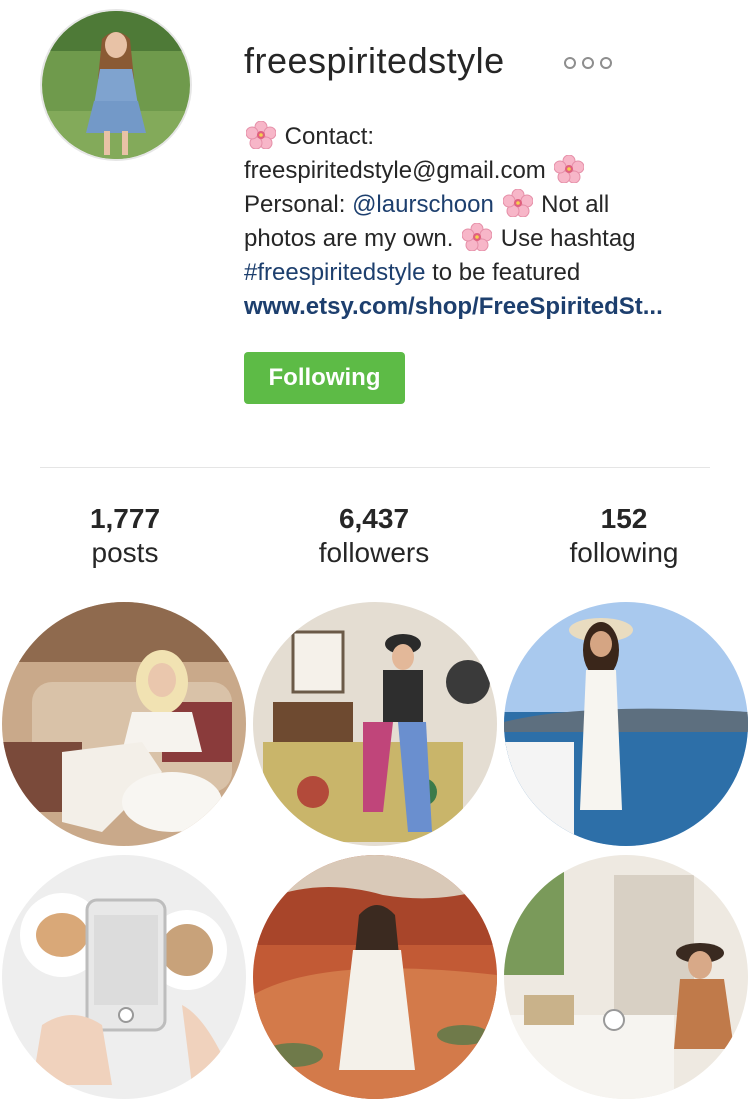 Image resolution: width=750 pixels, height=1101 pixels. I want to click on stat-value: 152, so click(624, 518).